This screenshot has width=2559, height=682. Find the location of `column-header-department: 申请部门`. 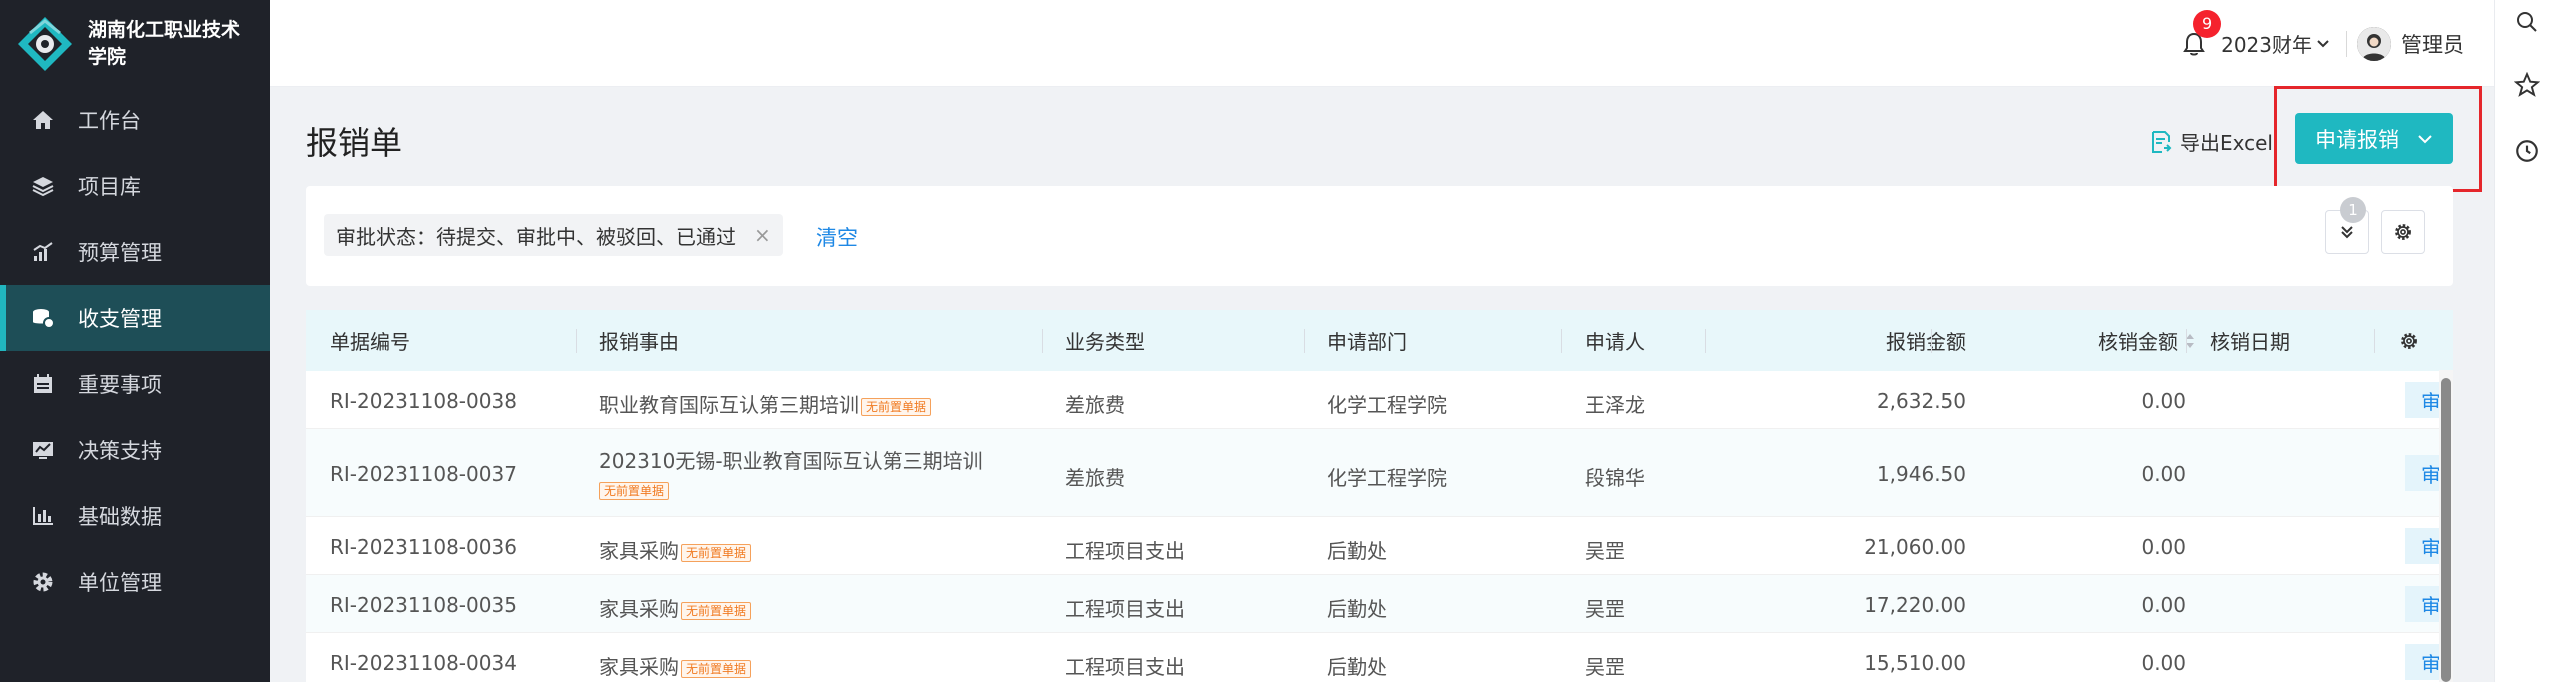

column-header-department: 申请部门 is located at coordinates (1367, 340).